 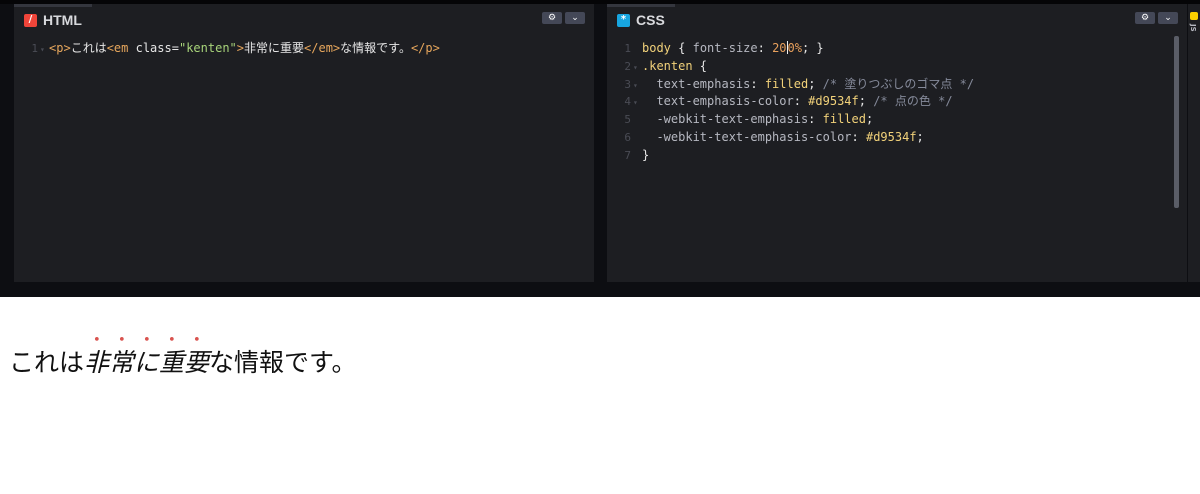 I want to click on code-line: 7}, so click(x=897, y=156).